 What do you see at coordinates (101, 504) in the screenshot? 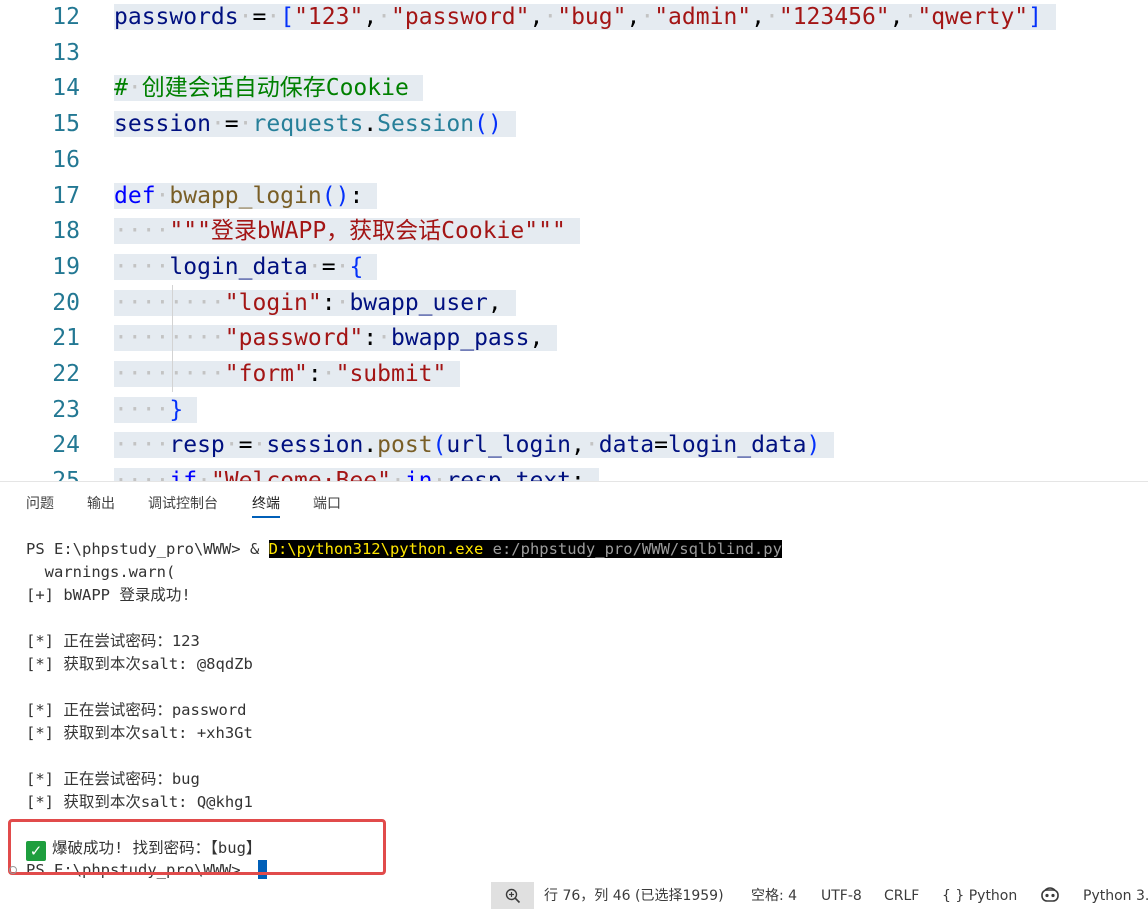
I see `panel-tab-1: 输出` at bounding box center [101, 504].